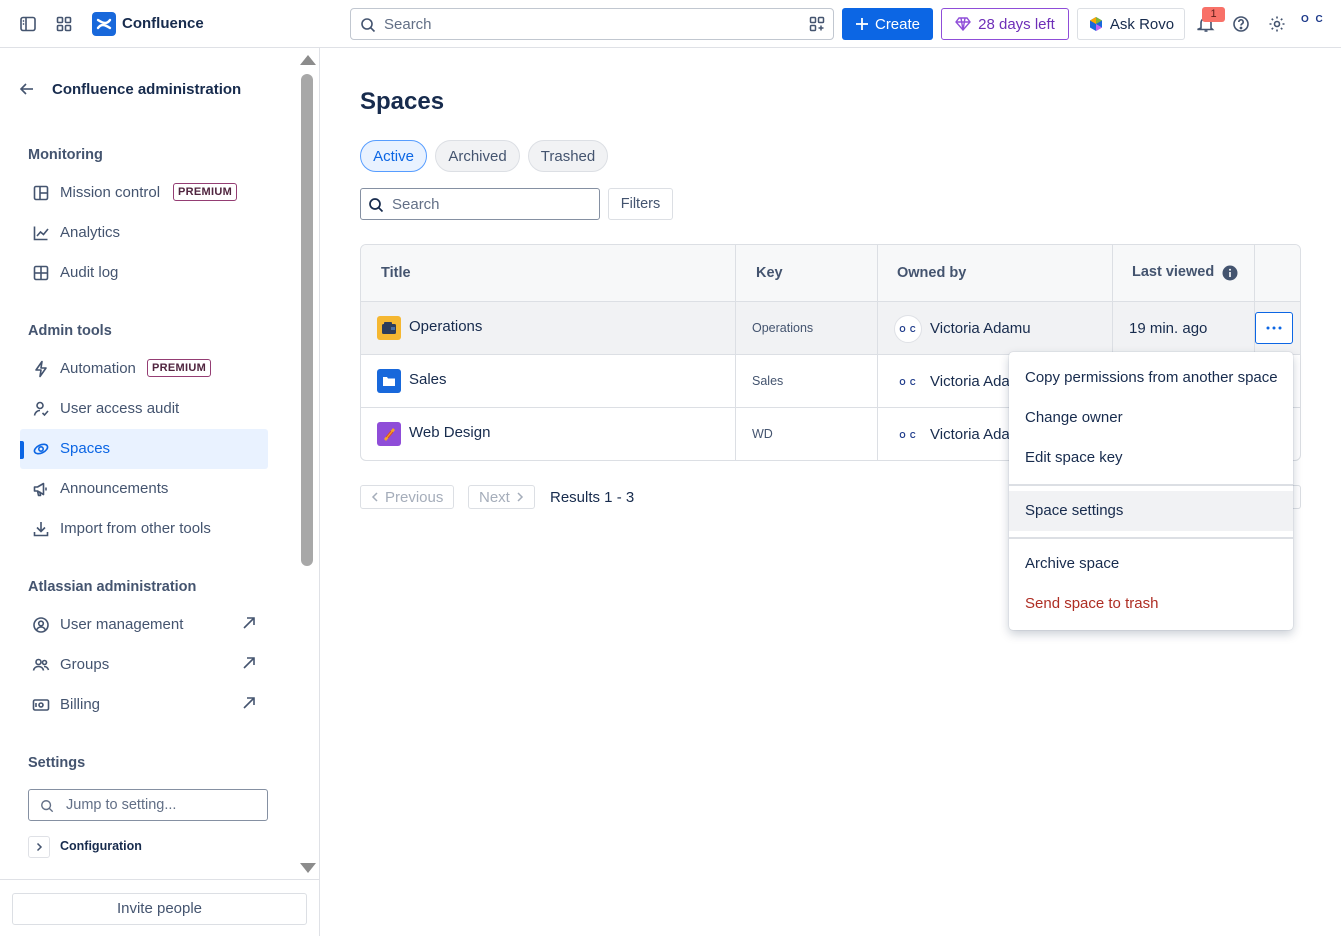 The image size is (1341, 936). I want to click on table-icon, so click(41, 273).